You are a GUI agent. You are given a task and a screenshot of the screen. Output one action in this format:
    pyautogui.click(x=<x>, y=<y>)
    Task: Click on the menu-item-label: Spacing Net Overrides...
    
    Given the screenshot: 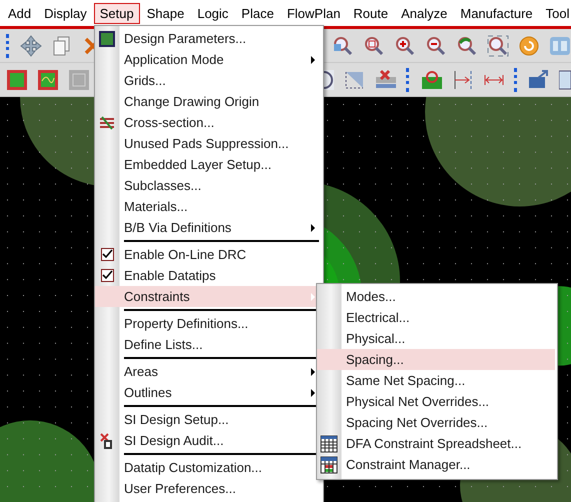 What is the action you would take?
    pyautogui.click(x=417, y=422)
    